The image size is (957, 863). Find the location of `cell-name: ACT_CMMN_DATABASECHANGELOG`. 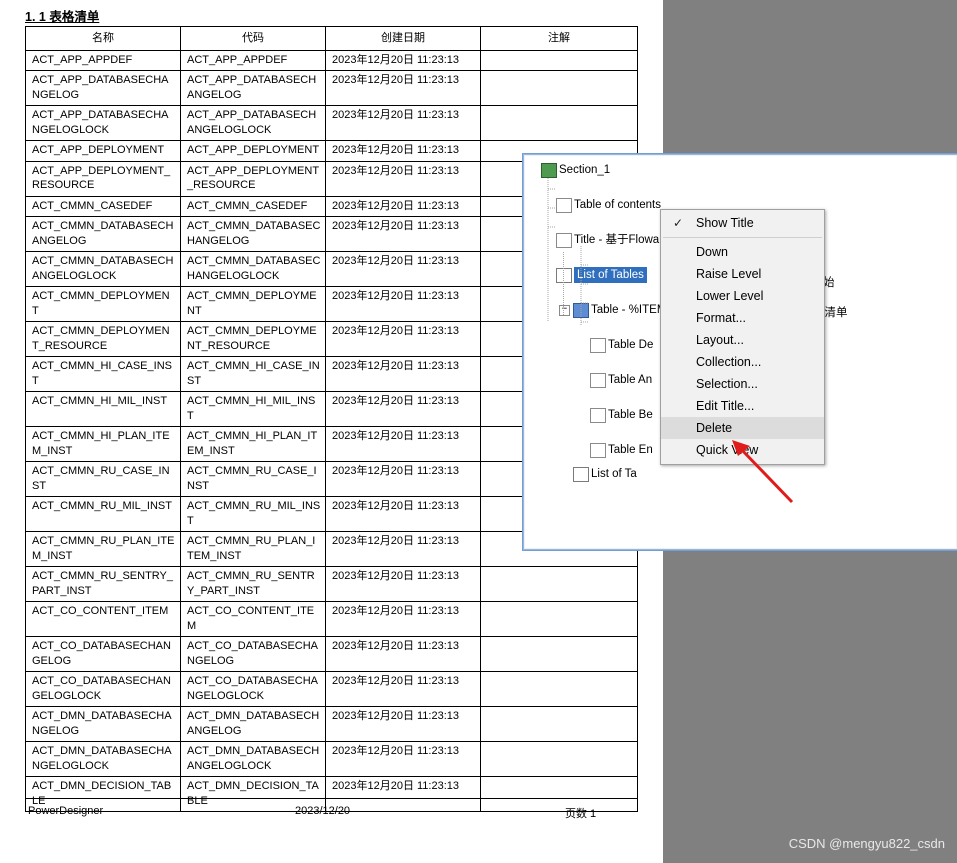

cell-name: ACT_CMMN_DATABASECHANGELOG is located at coordinates (103, 234).